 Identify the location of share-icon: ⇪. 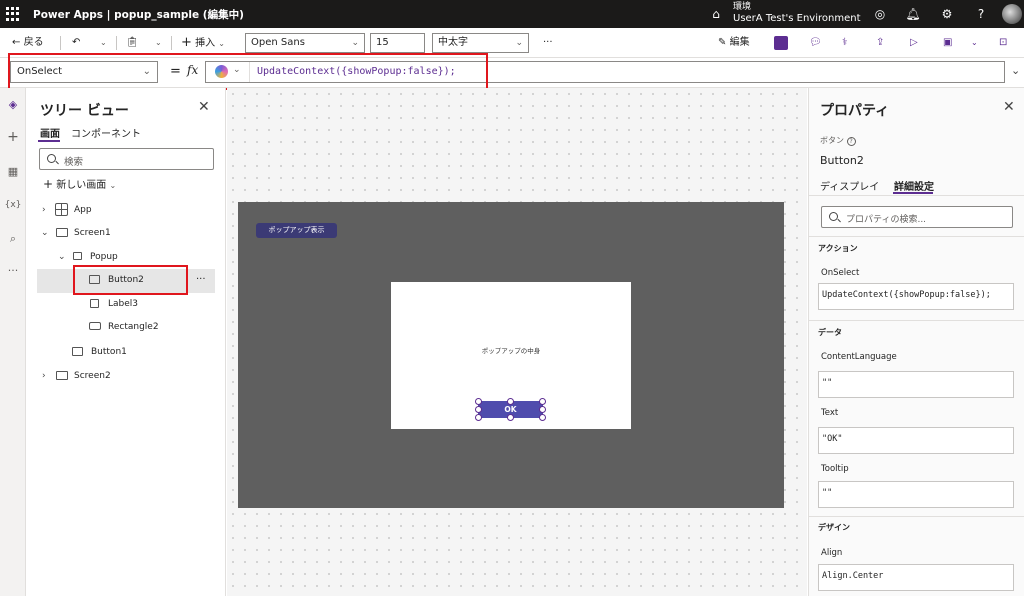
(880, 43).